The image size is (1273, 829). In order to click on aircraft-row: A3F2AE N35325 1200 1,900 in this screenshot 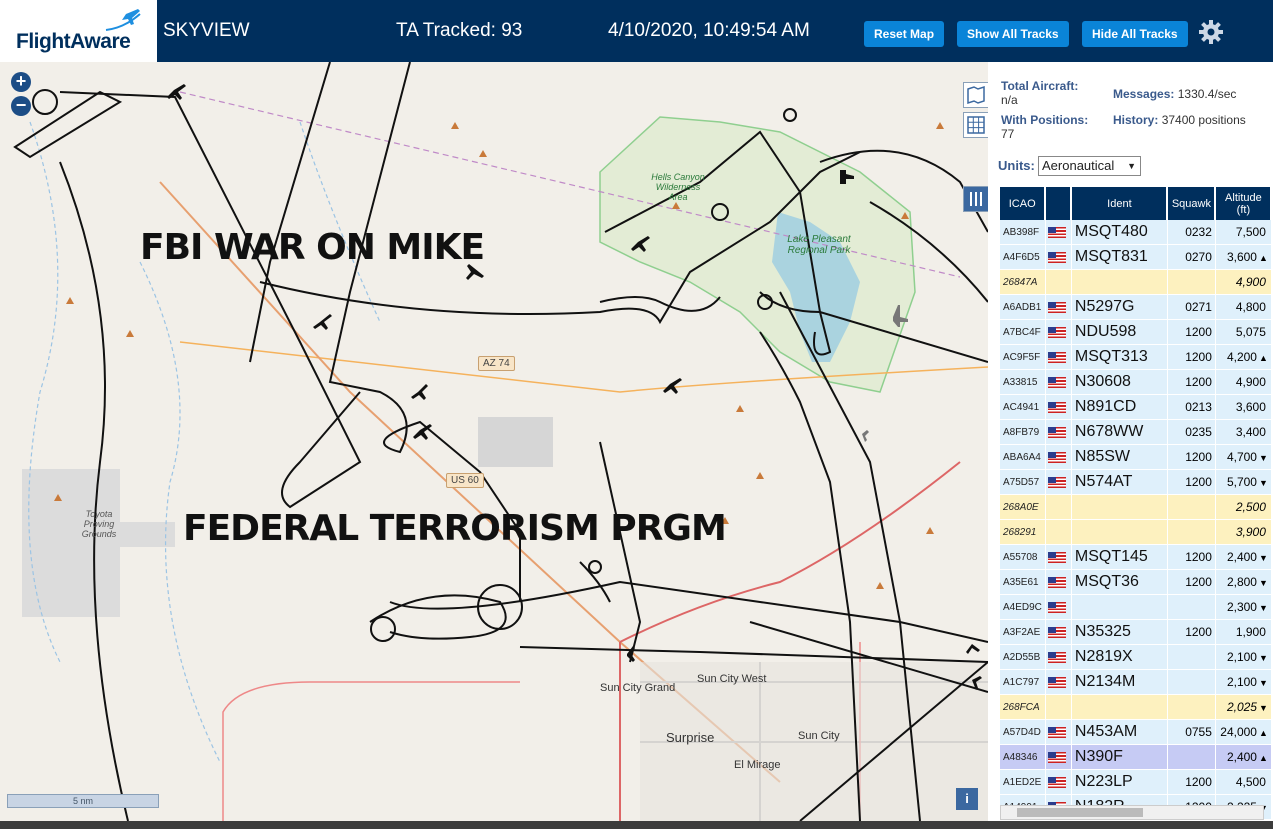, I will do `click(1136, 632)`.